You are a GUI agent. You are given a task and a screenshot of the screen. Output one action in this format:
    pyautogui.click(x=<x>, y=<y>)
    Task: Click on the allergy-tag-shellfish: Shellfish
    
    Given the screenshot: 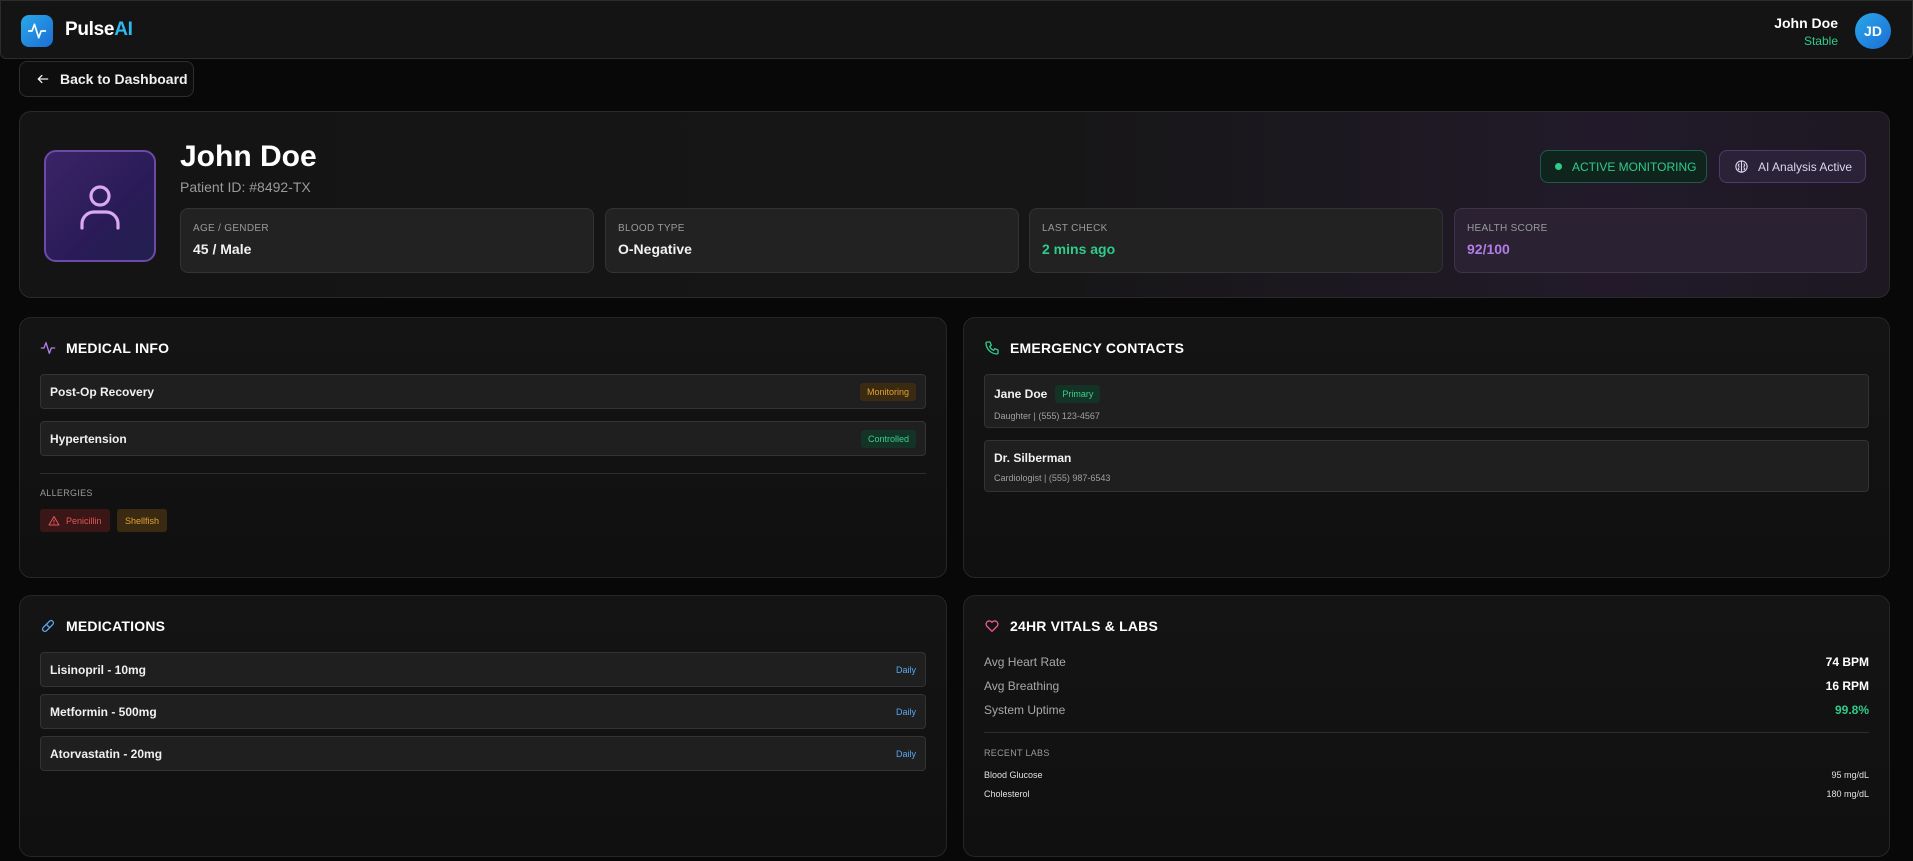 What is the action you would take?
    pyautogui.click(x=142, y=520)
    